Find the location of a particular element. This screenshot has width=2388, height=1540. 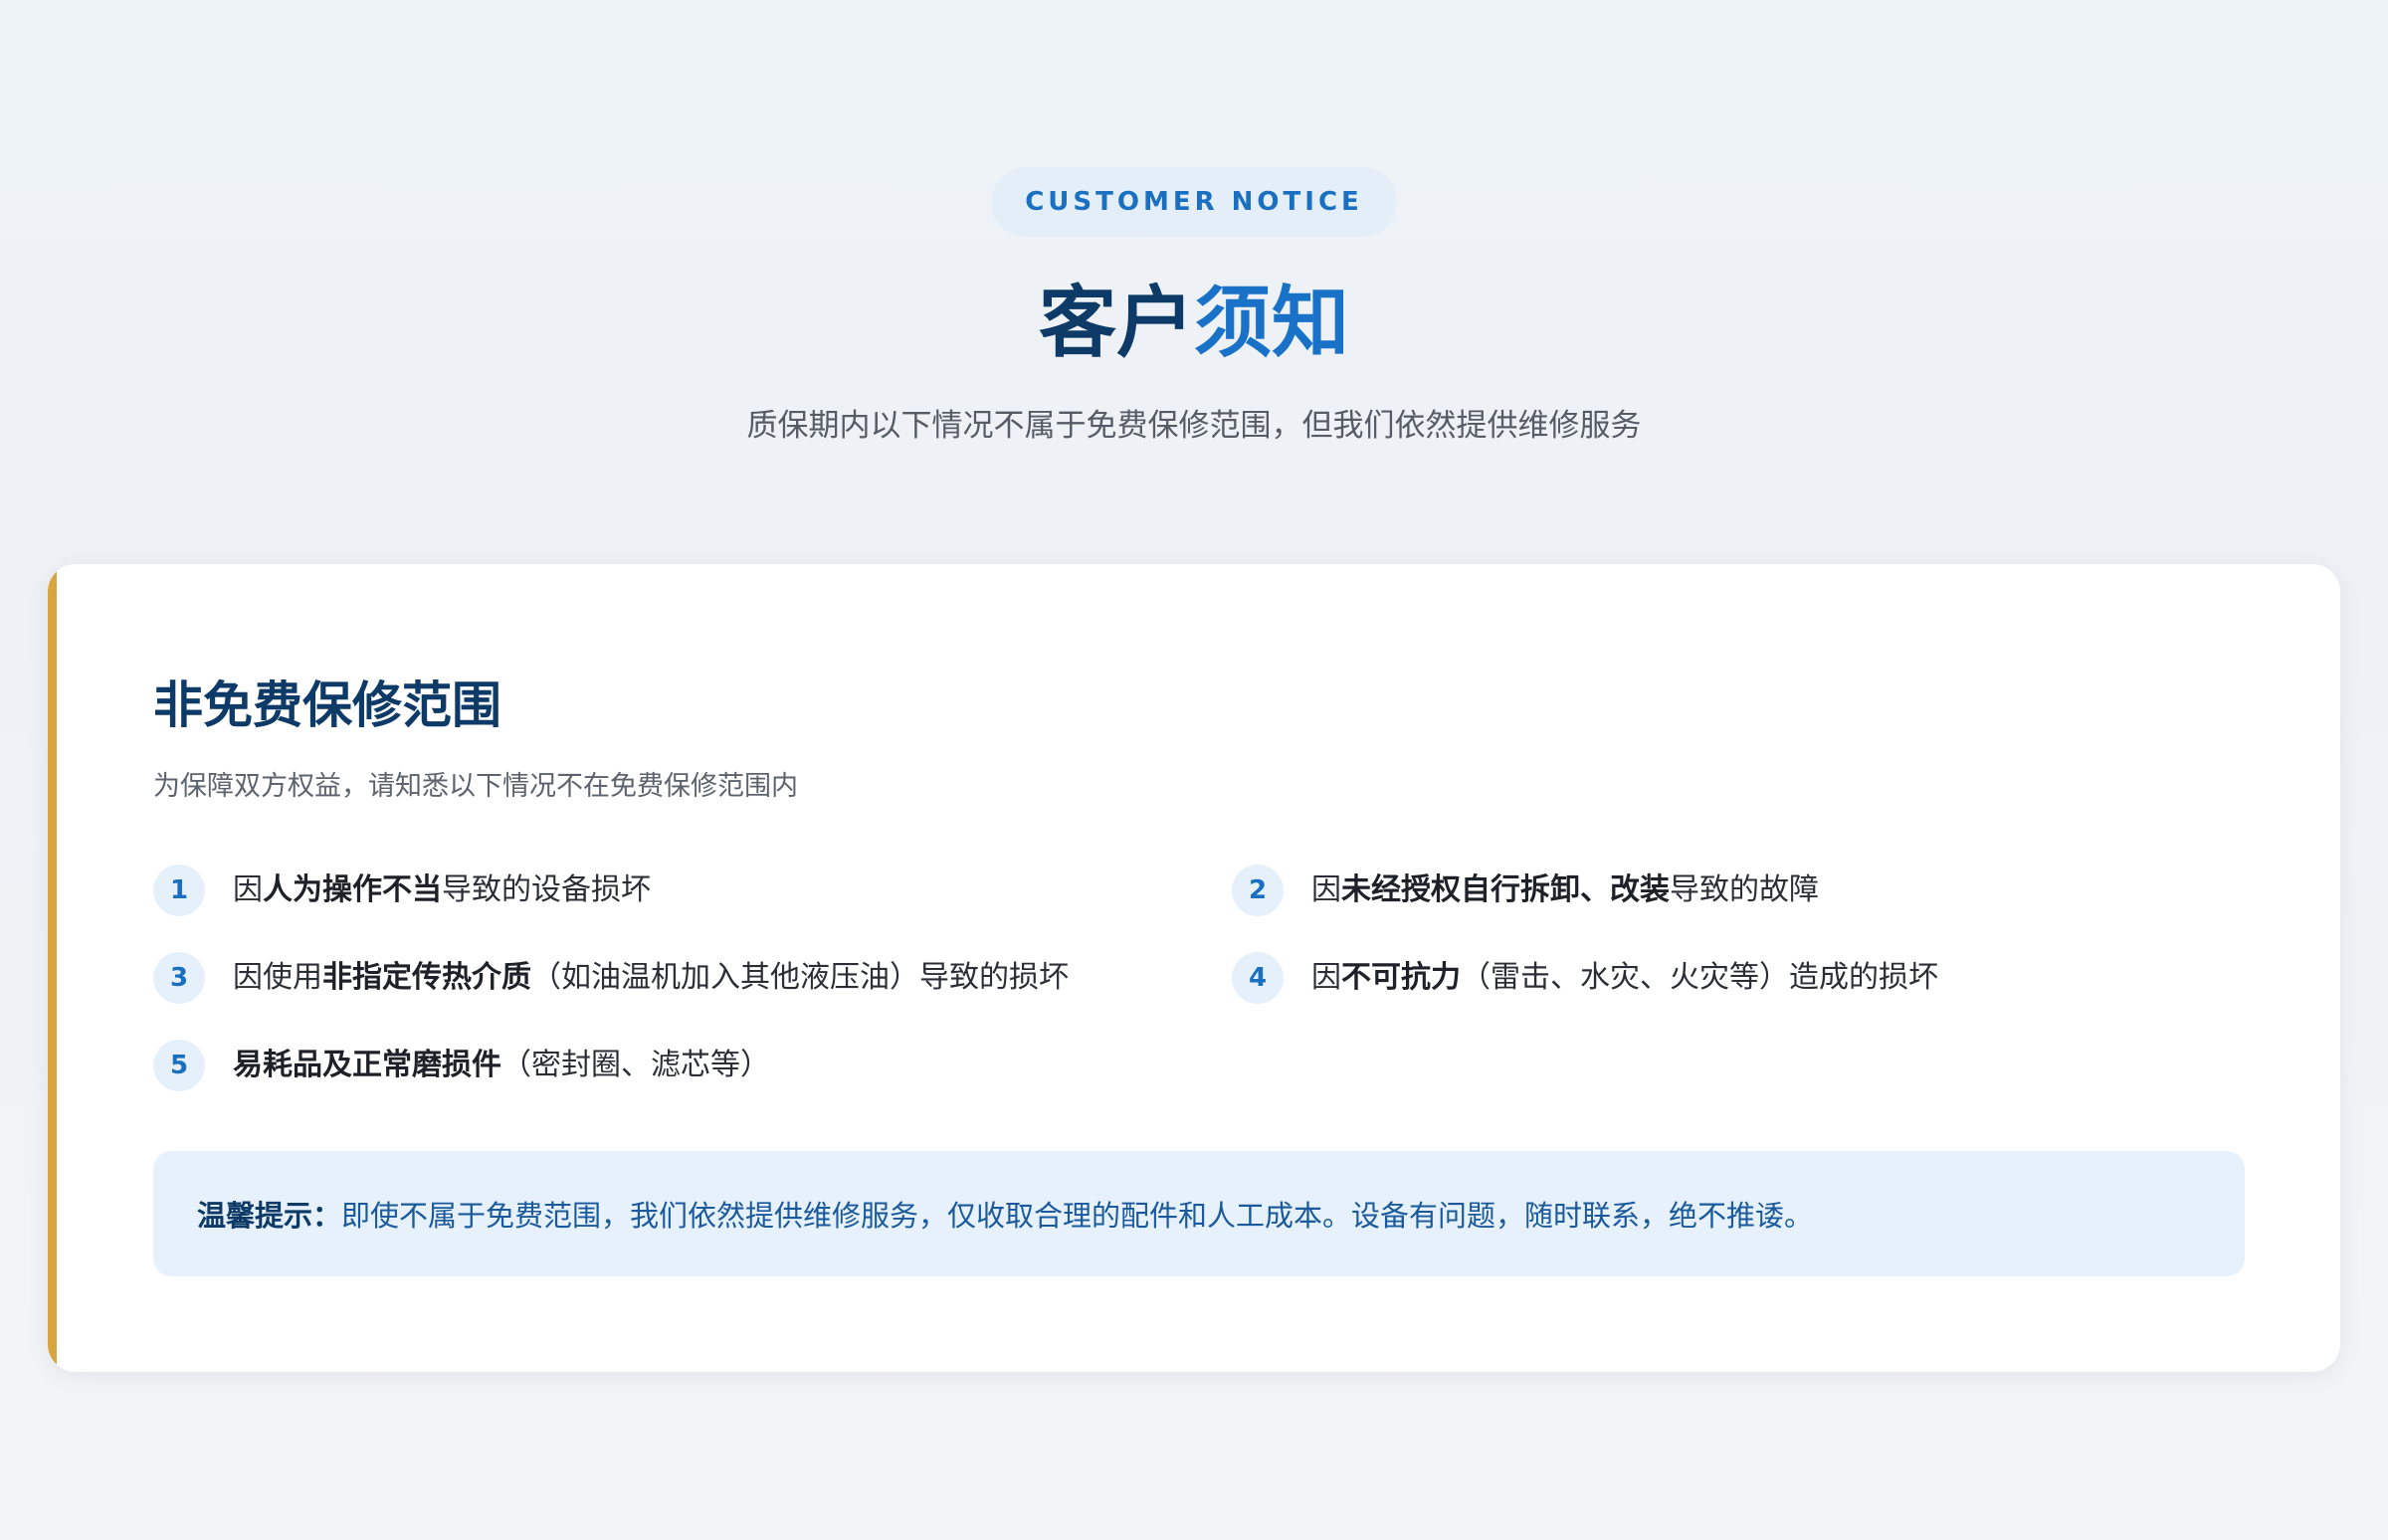

item-number-badge: 2 is located at coordinates (1258, 890).